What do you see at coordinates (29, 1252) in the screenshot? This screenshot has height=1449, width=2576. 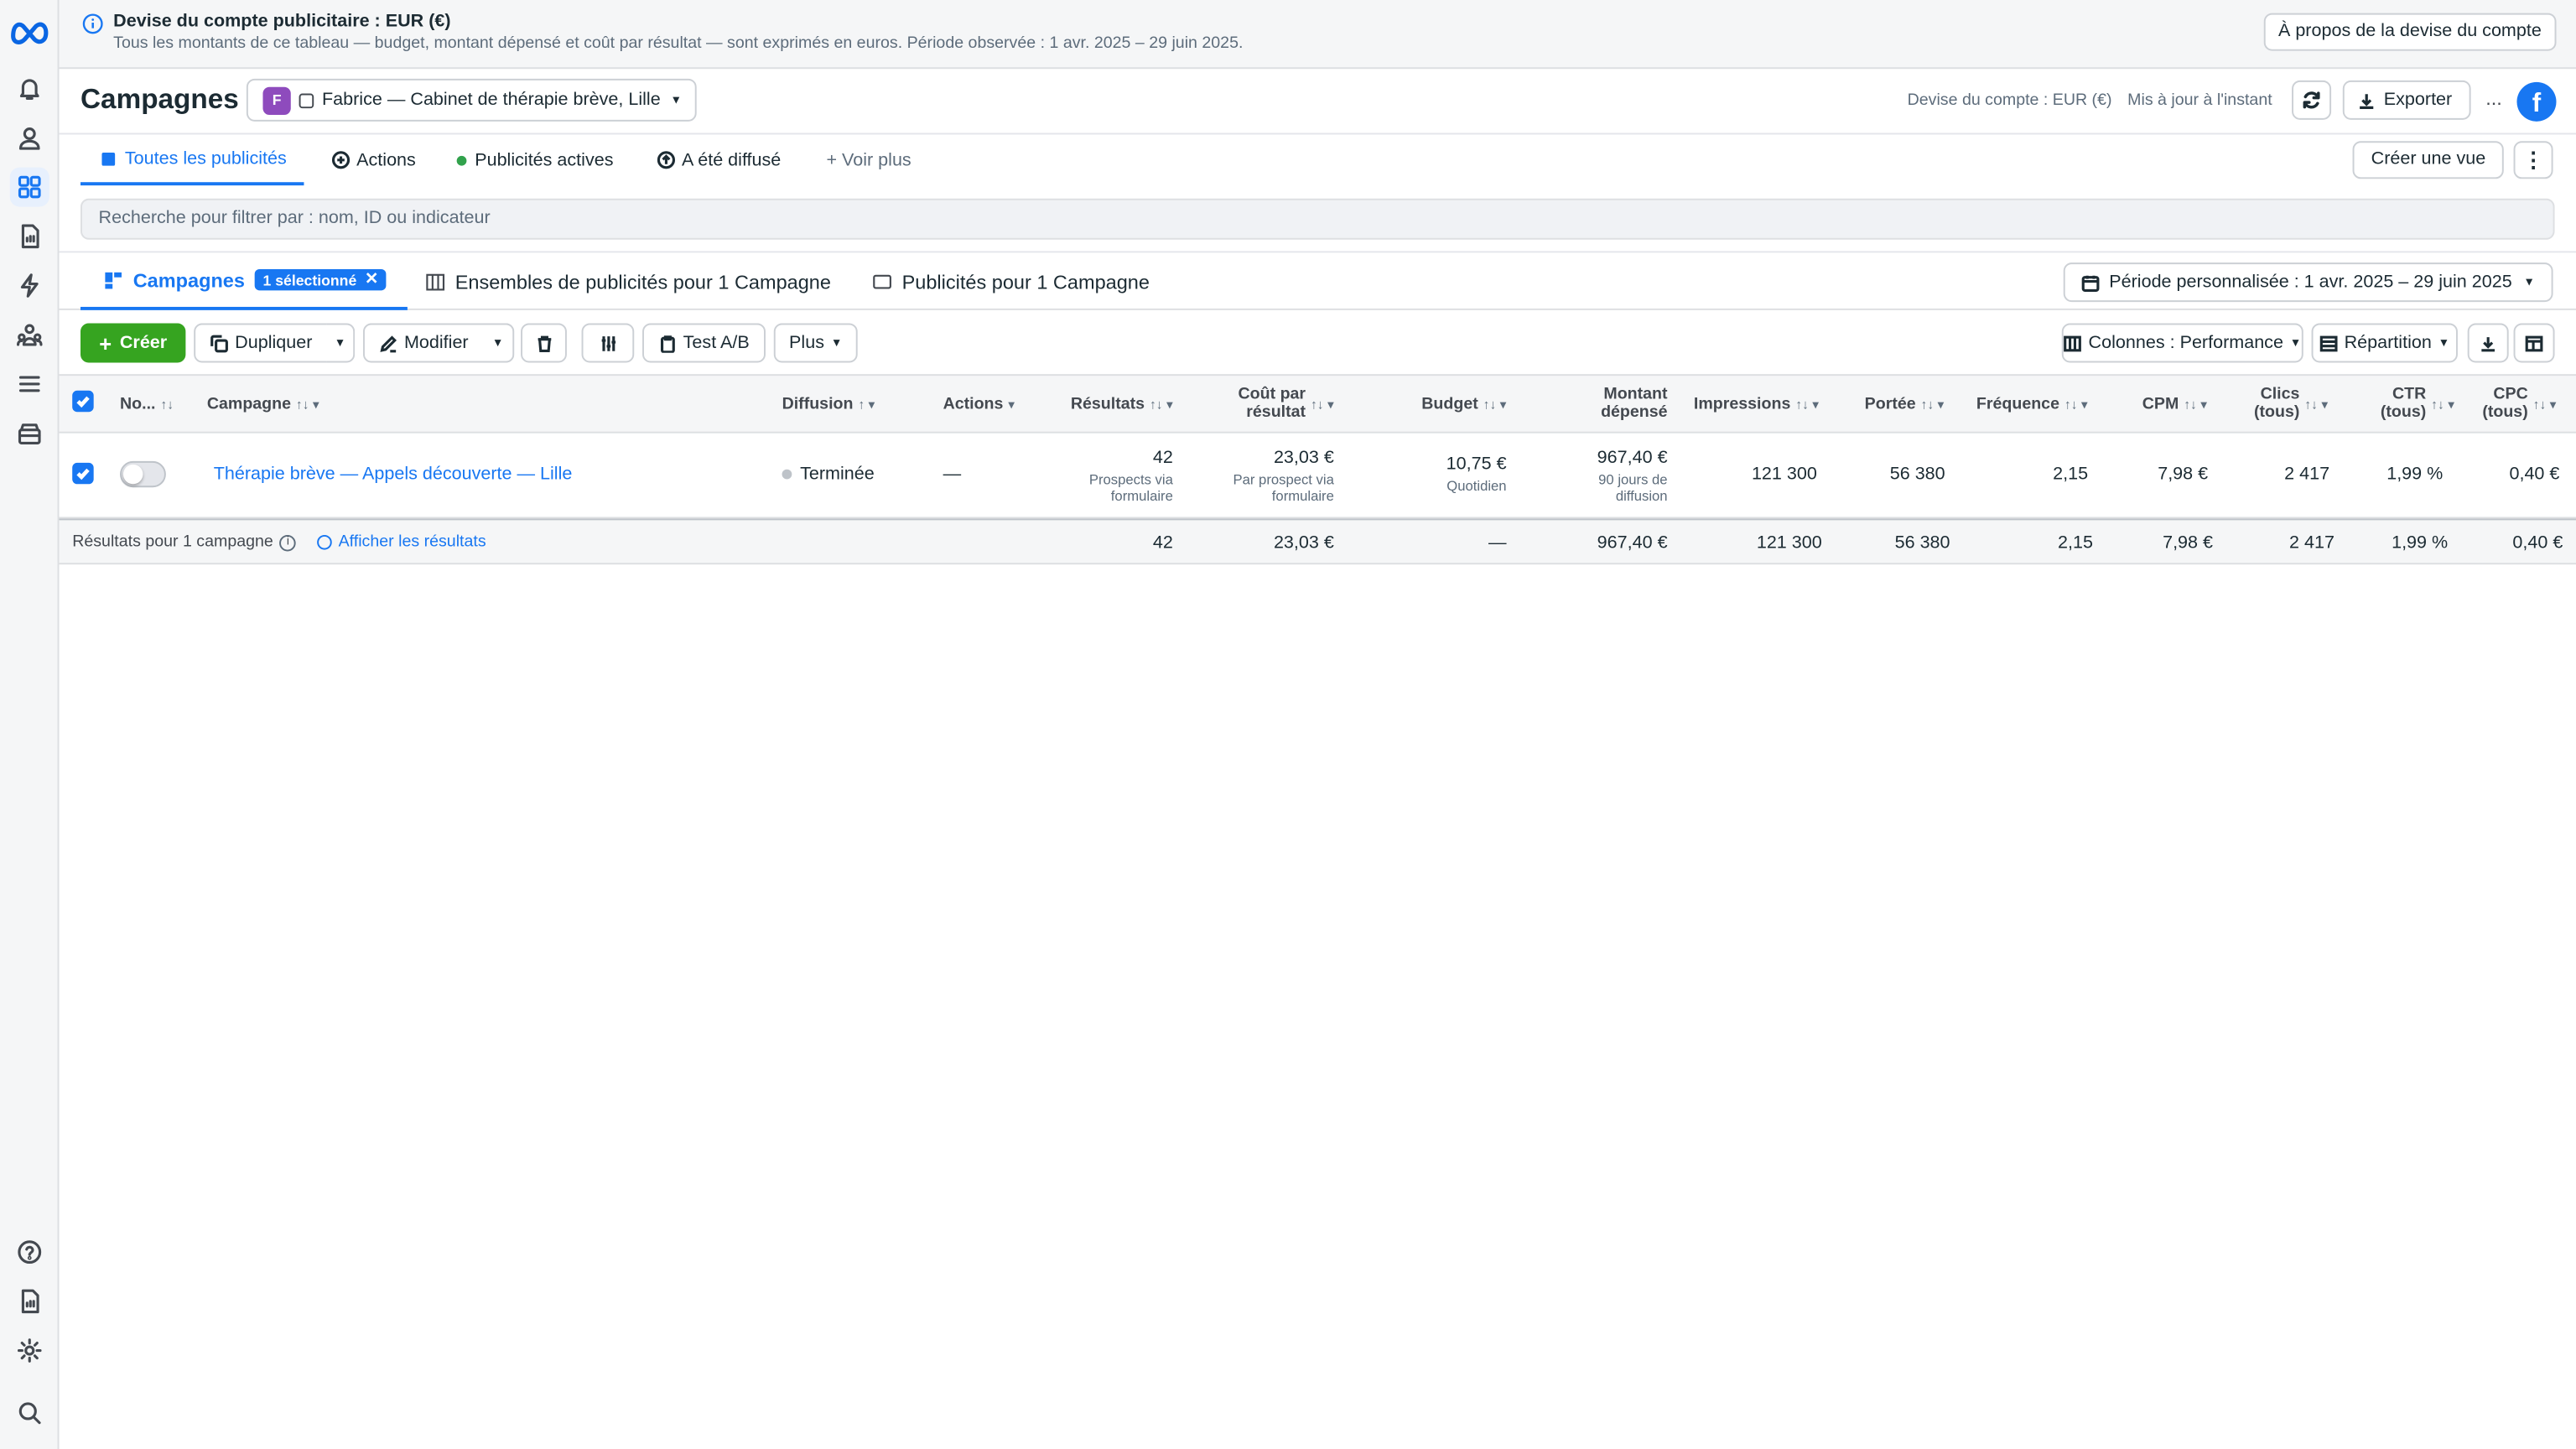 I see `help-icon` at bounding box center [29, 1252].